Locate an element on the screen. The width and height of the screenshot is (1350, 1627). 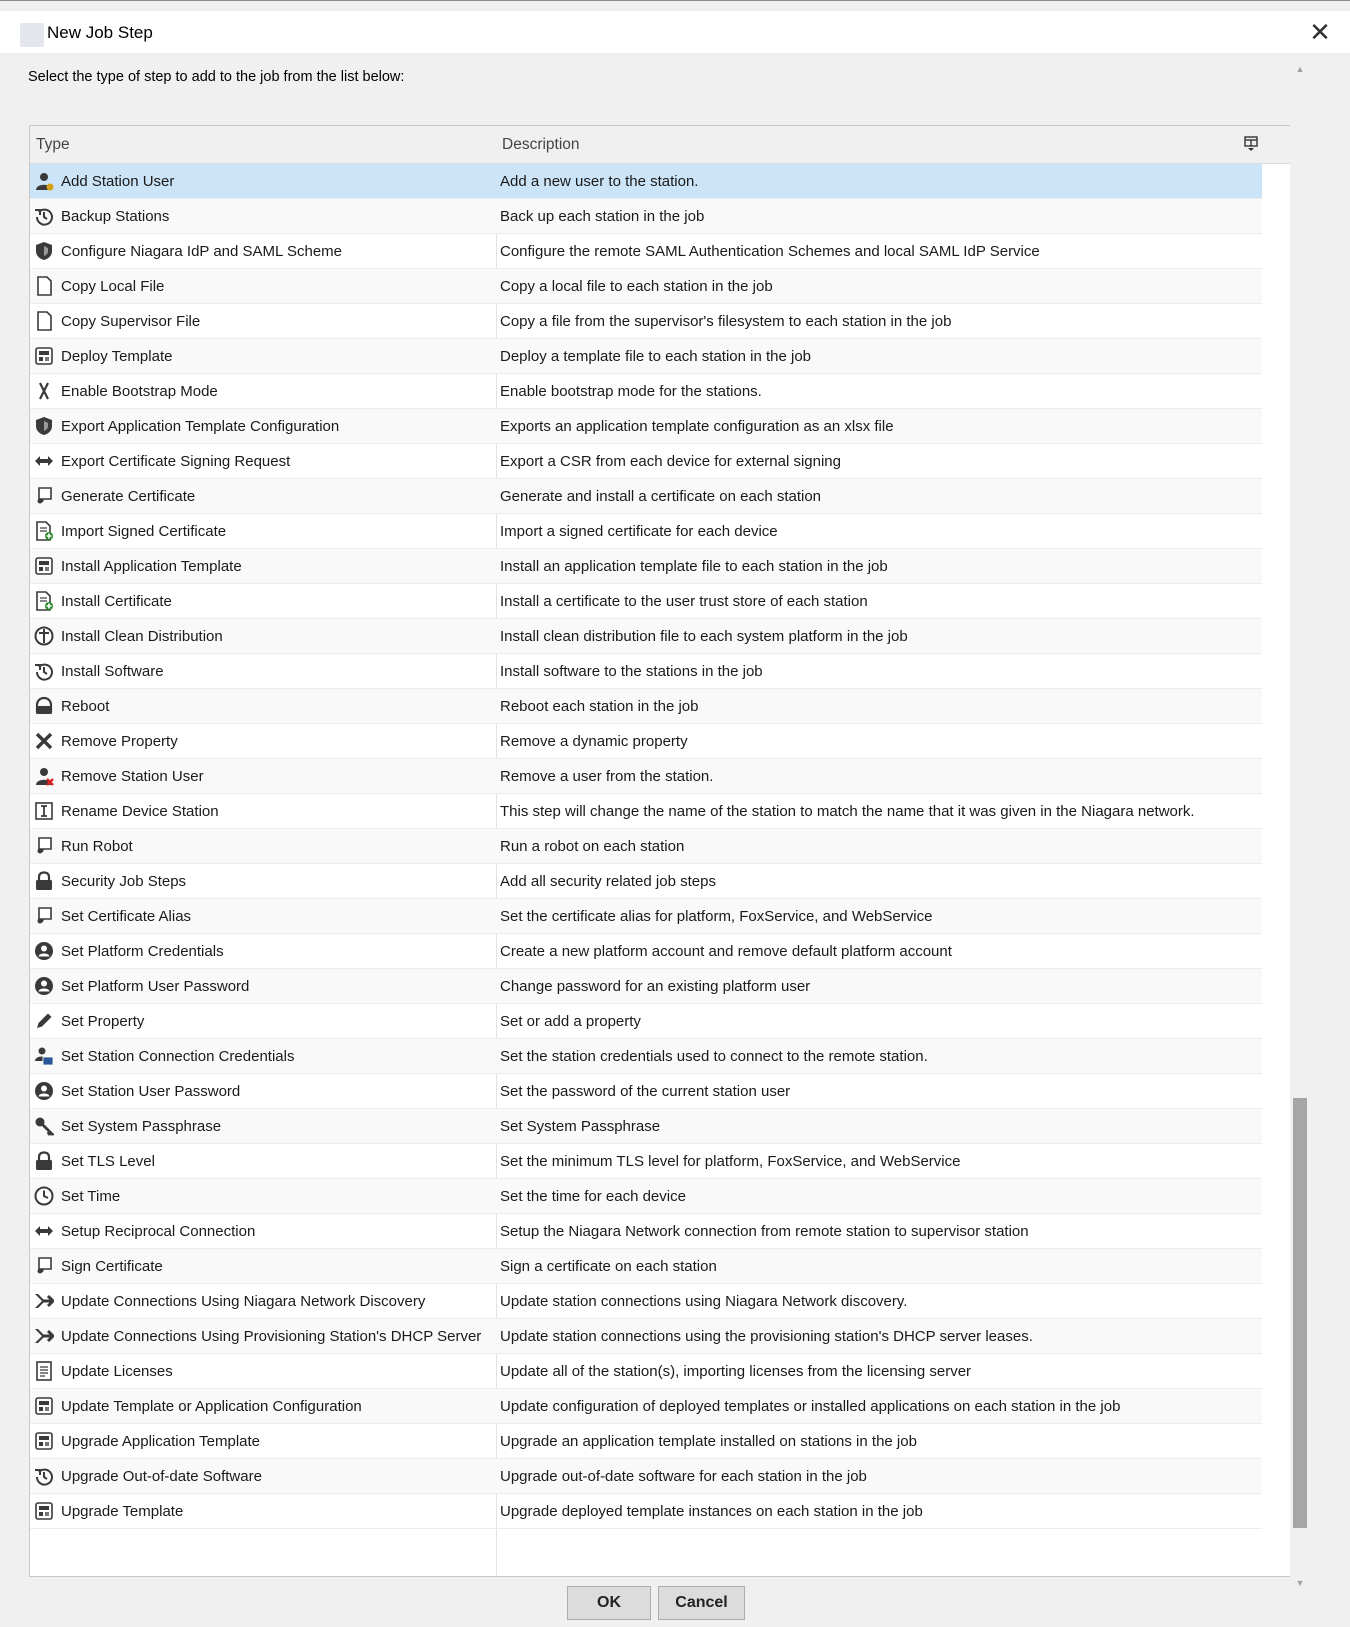
license-icon is located at coordinates (44, 1371).